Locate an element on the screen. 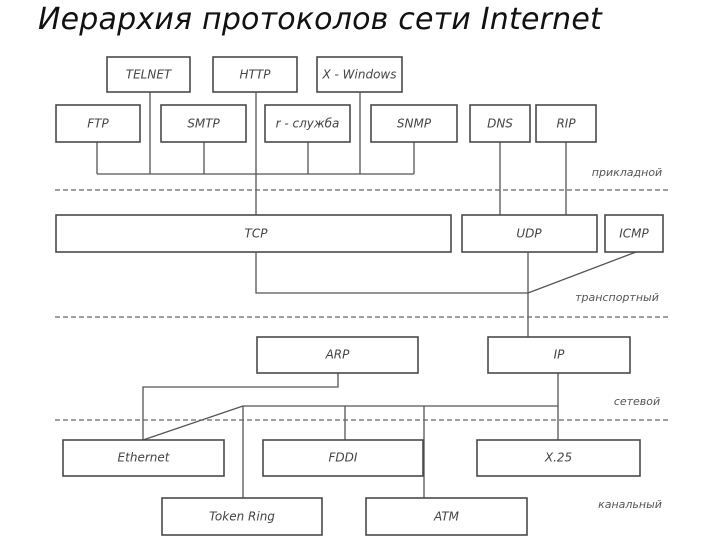  protocol-label: HTTP is located at coordinates (256, 75).